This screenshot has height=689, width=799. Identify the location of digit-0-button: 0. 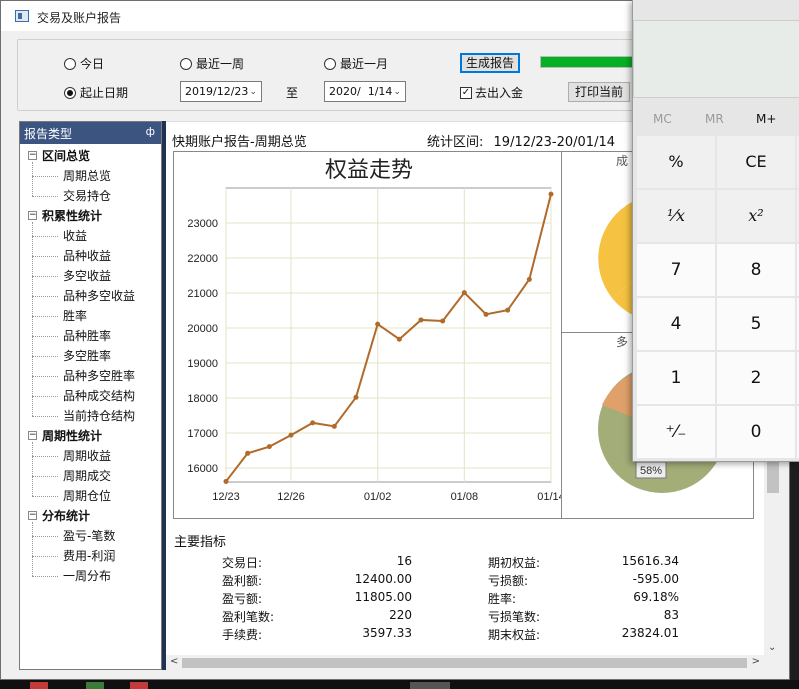
(756, 432).